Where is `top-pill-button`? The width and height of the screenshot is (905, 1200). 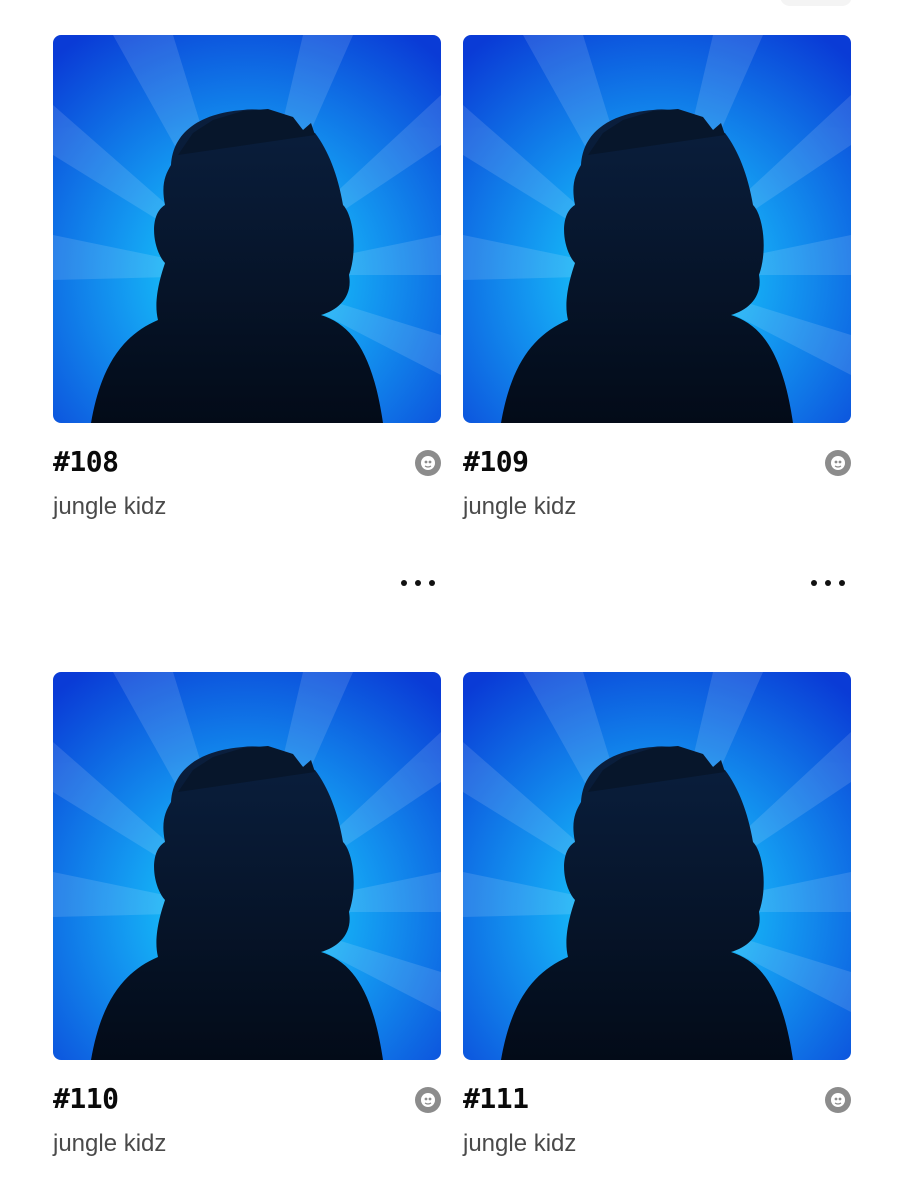
top-pill-button is located at coordinates (816, 3).